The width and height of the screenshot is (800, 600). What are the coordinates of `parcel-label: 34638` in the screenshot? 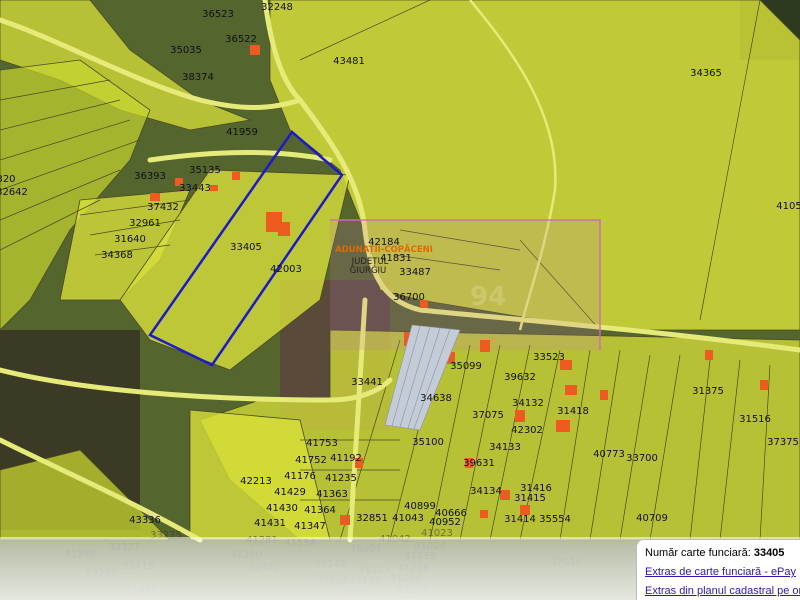 It's located at (436, 398).